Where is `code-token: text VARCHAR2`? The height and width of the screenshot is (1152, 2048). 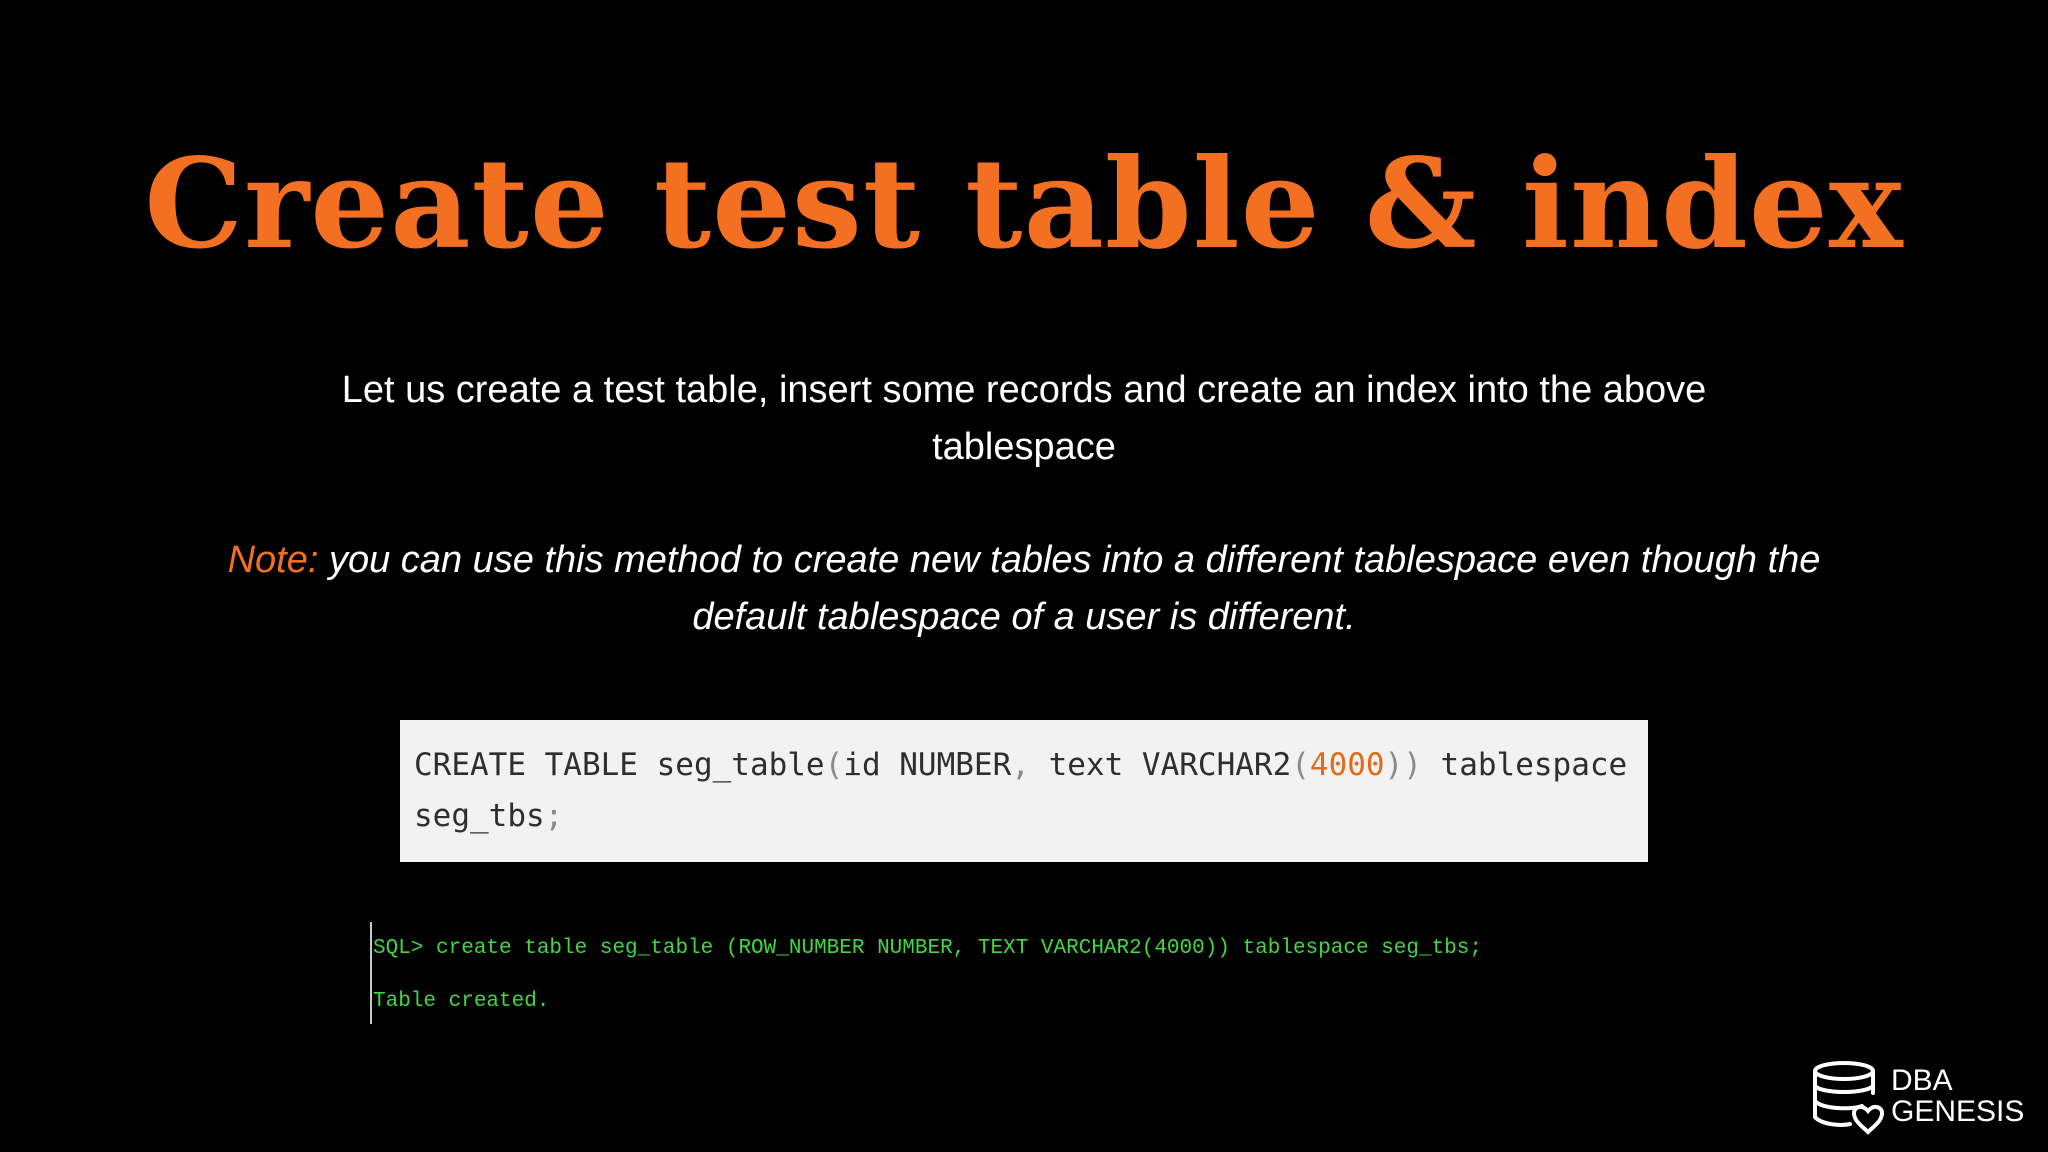
code-token: text VARCHAR2 is located at coordinates (1160, 765).